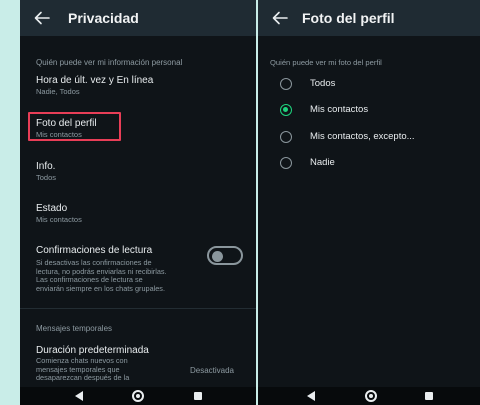 This screenshot has width=480, height=405. What do you see at coordinates (52, 208) in the screenshot?
I see `setting-title: Estado` at bounding box center [52, 208].